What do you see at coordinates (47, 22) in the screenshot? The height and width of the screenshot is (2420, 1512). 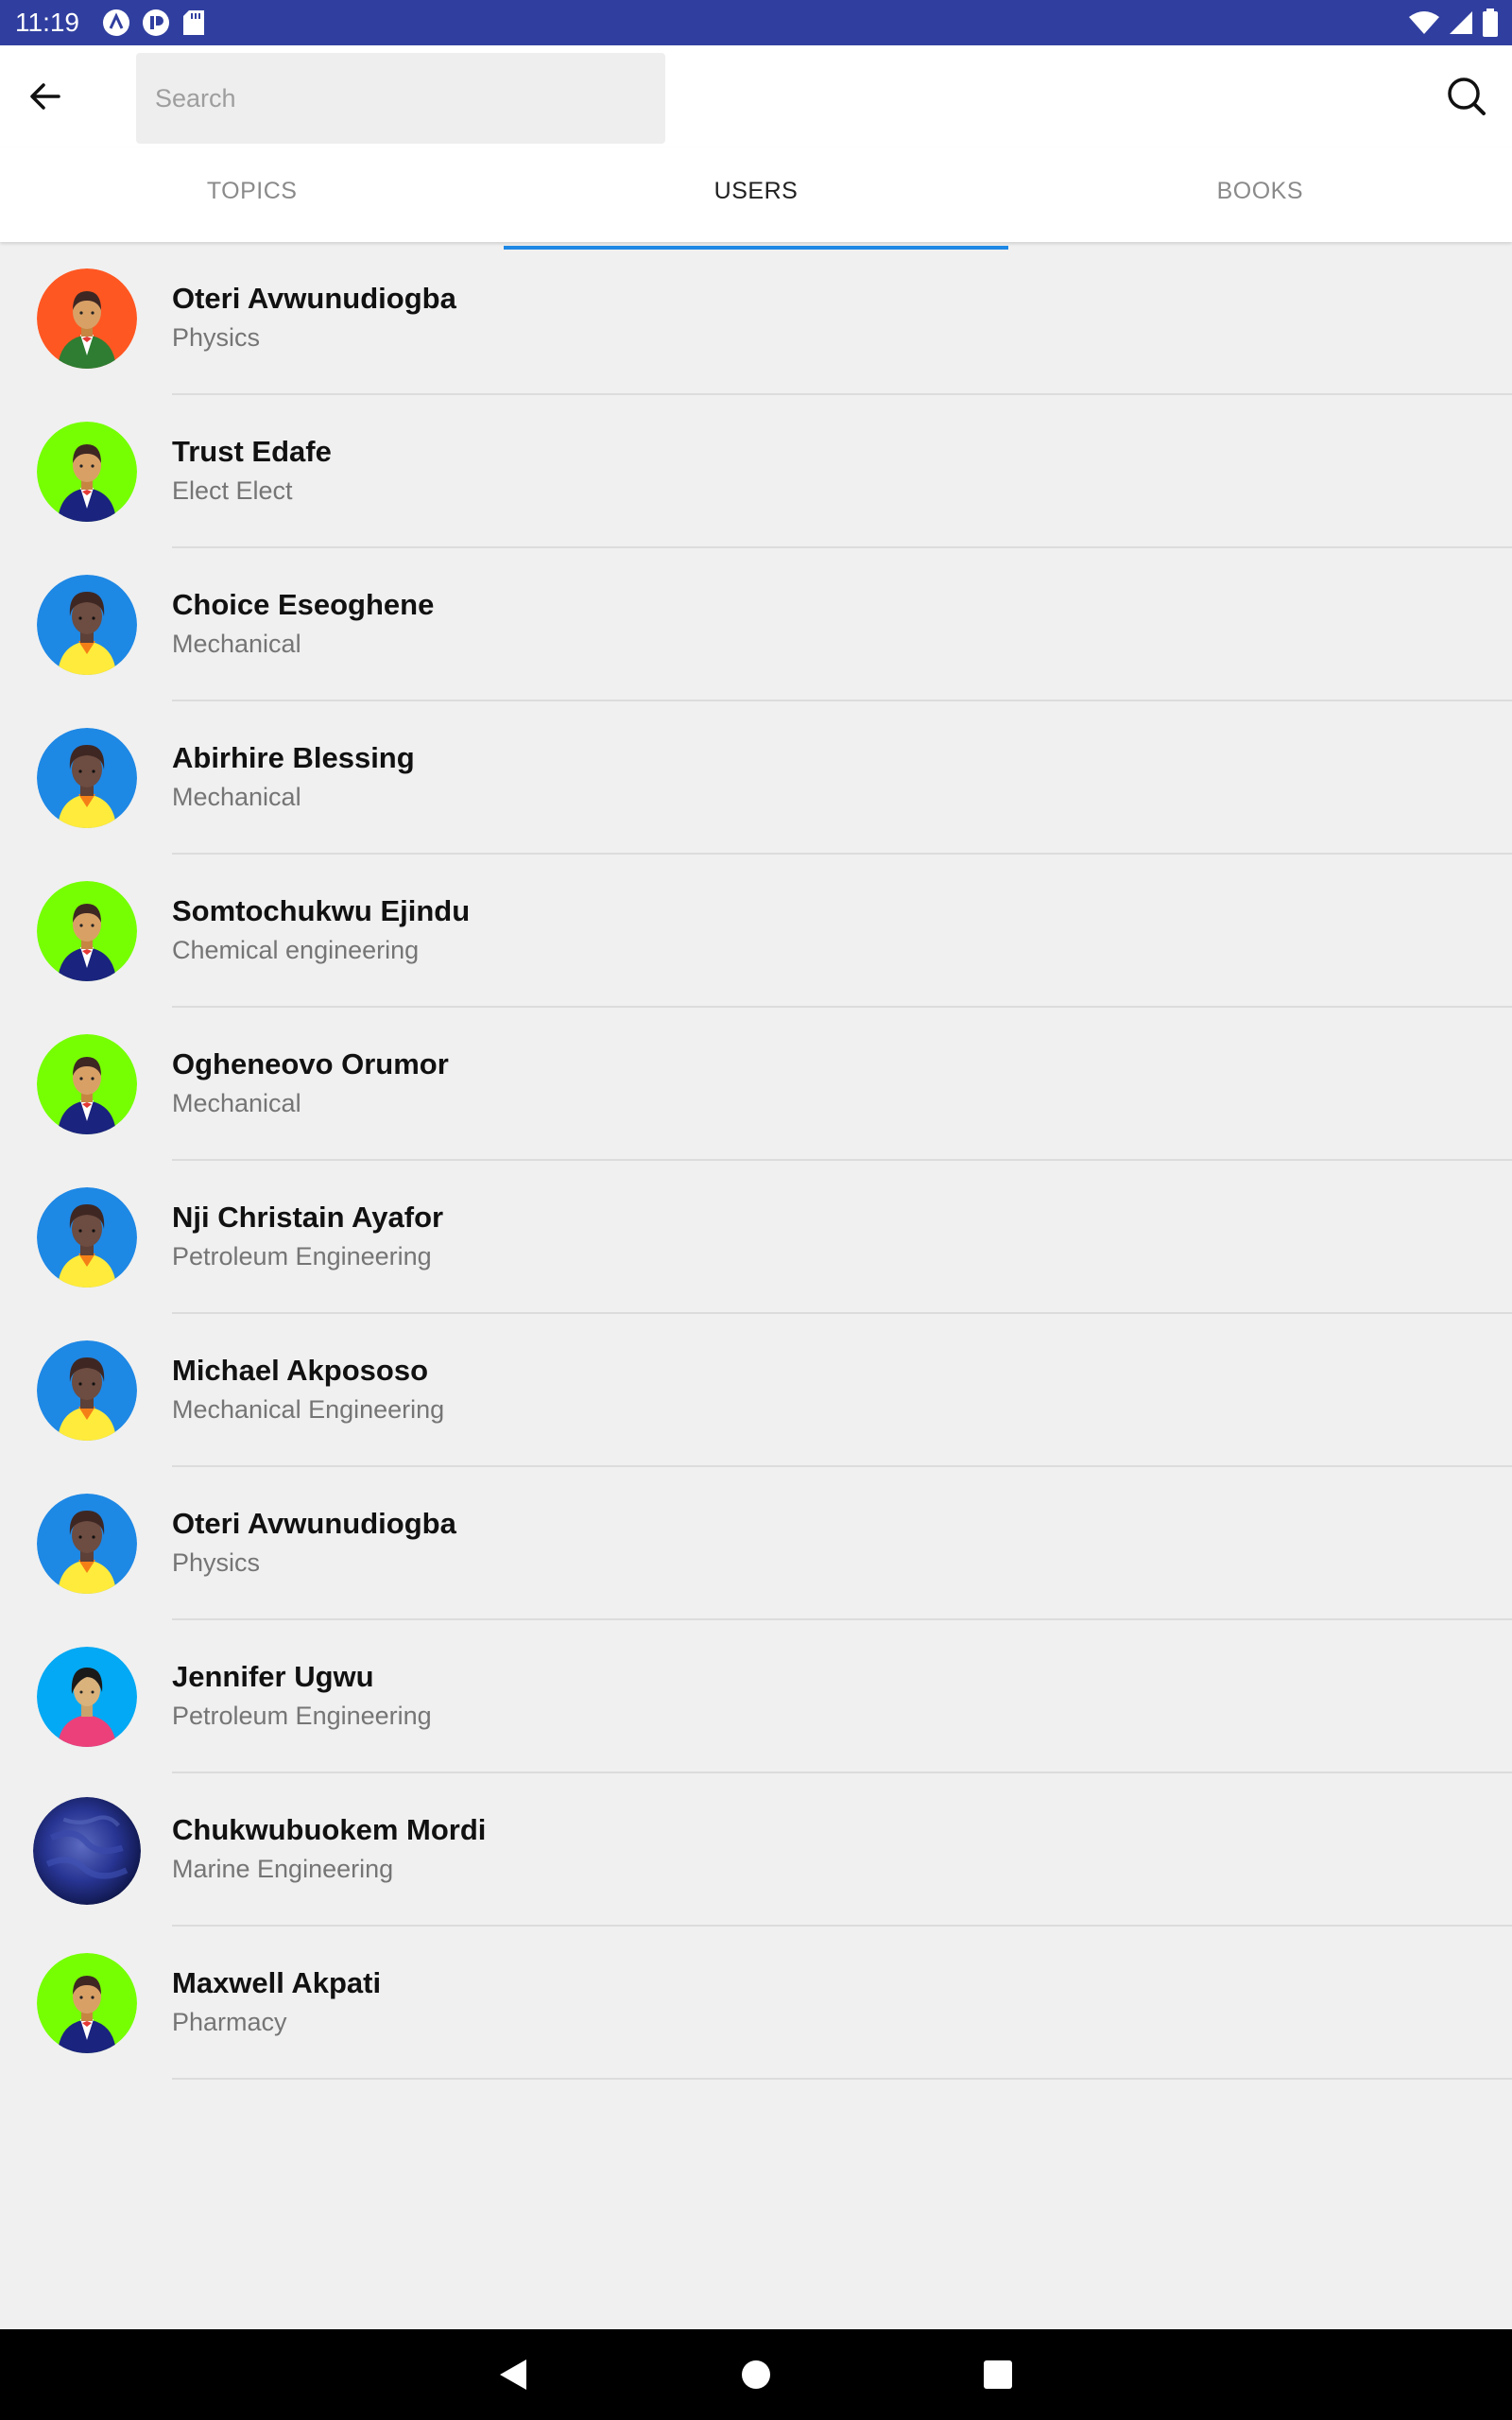 I see `status-time: 11:19` at bounding box center [47, 22].